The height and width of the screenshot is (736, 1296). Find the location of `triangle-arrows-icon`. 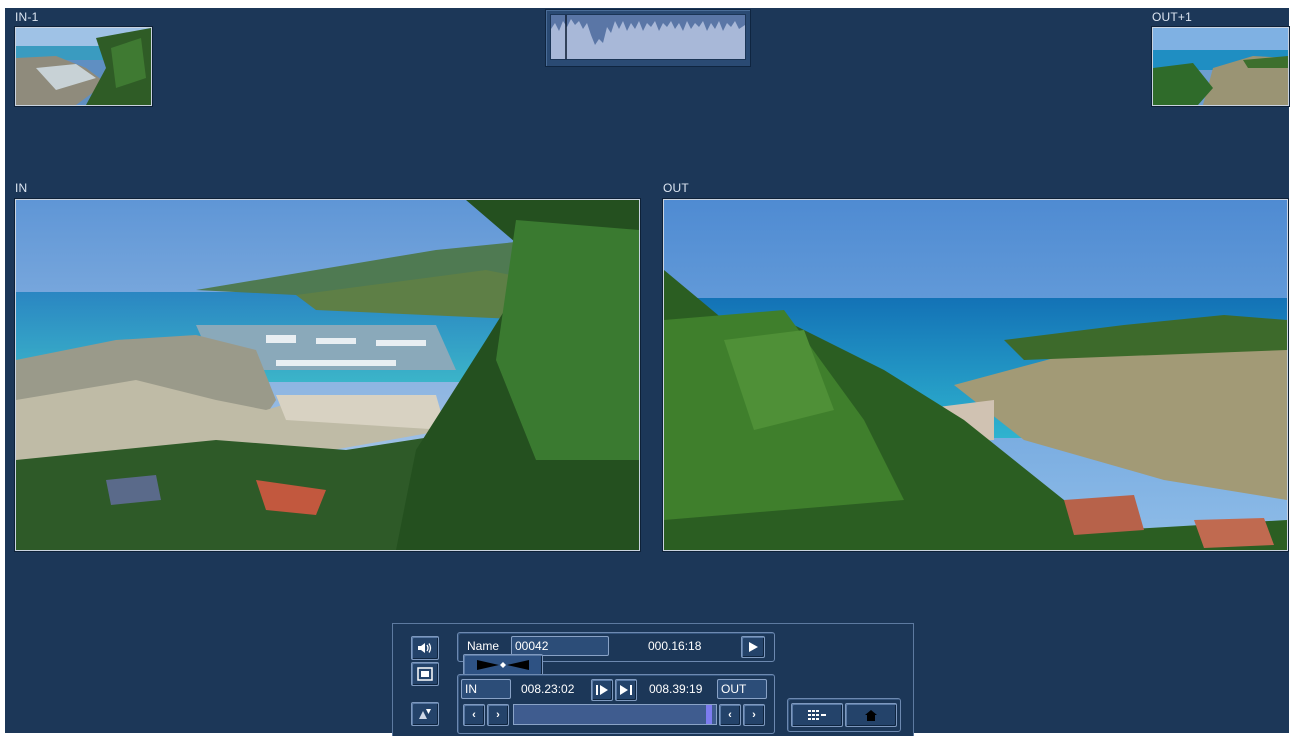

triangle-arrows-icon is located at coordinates (425, 714).